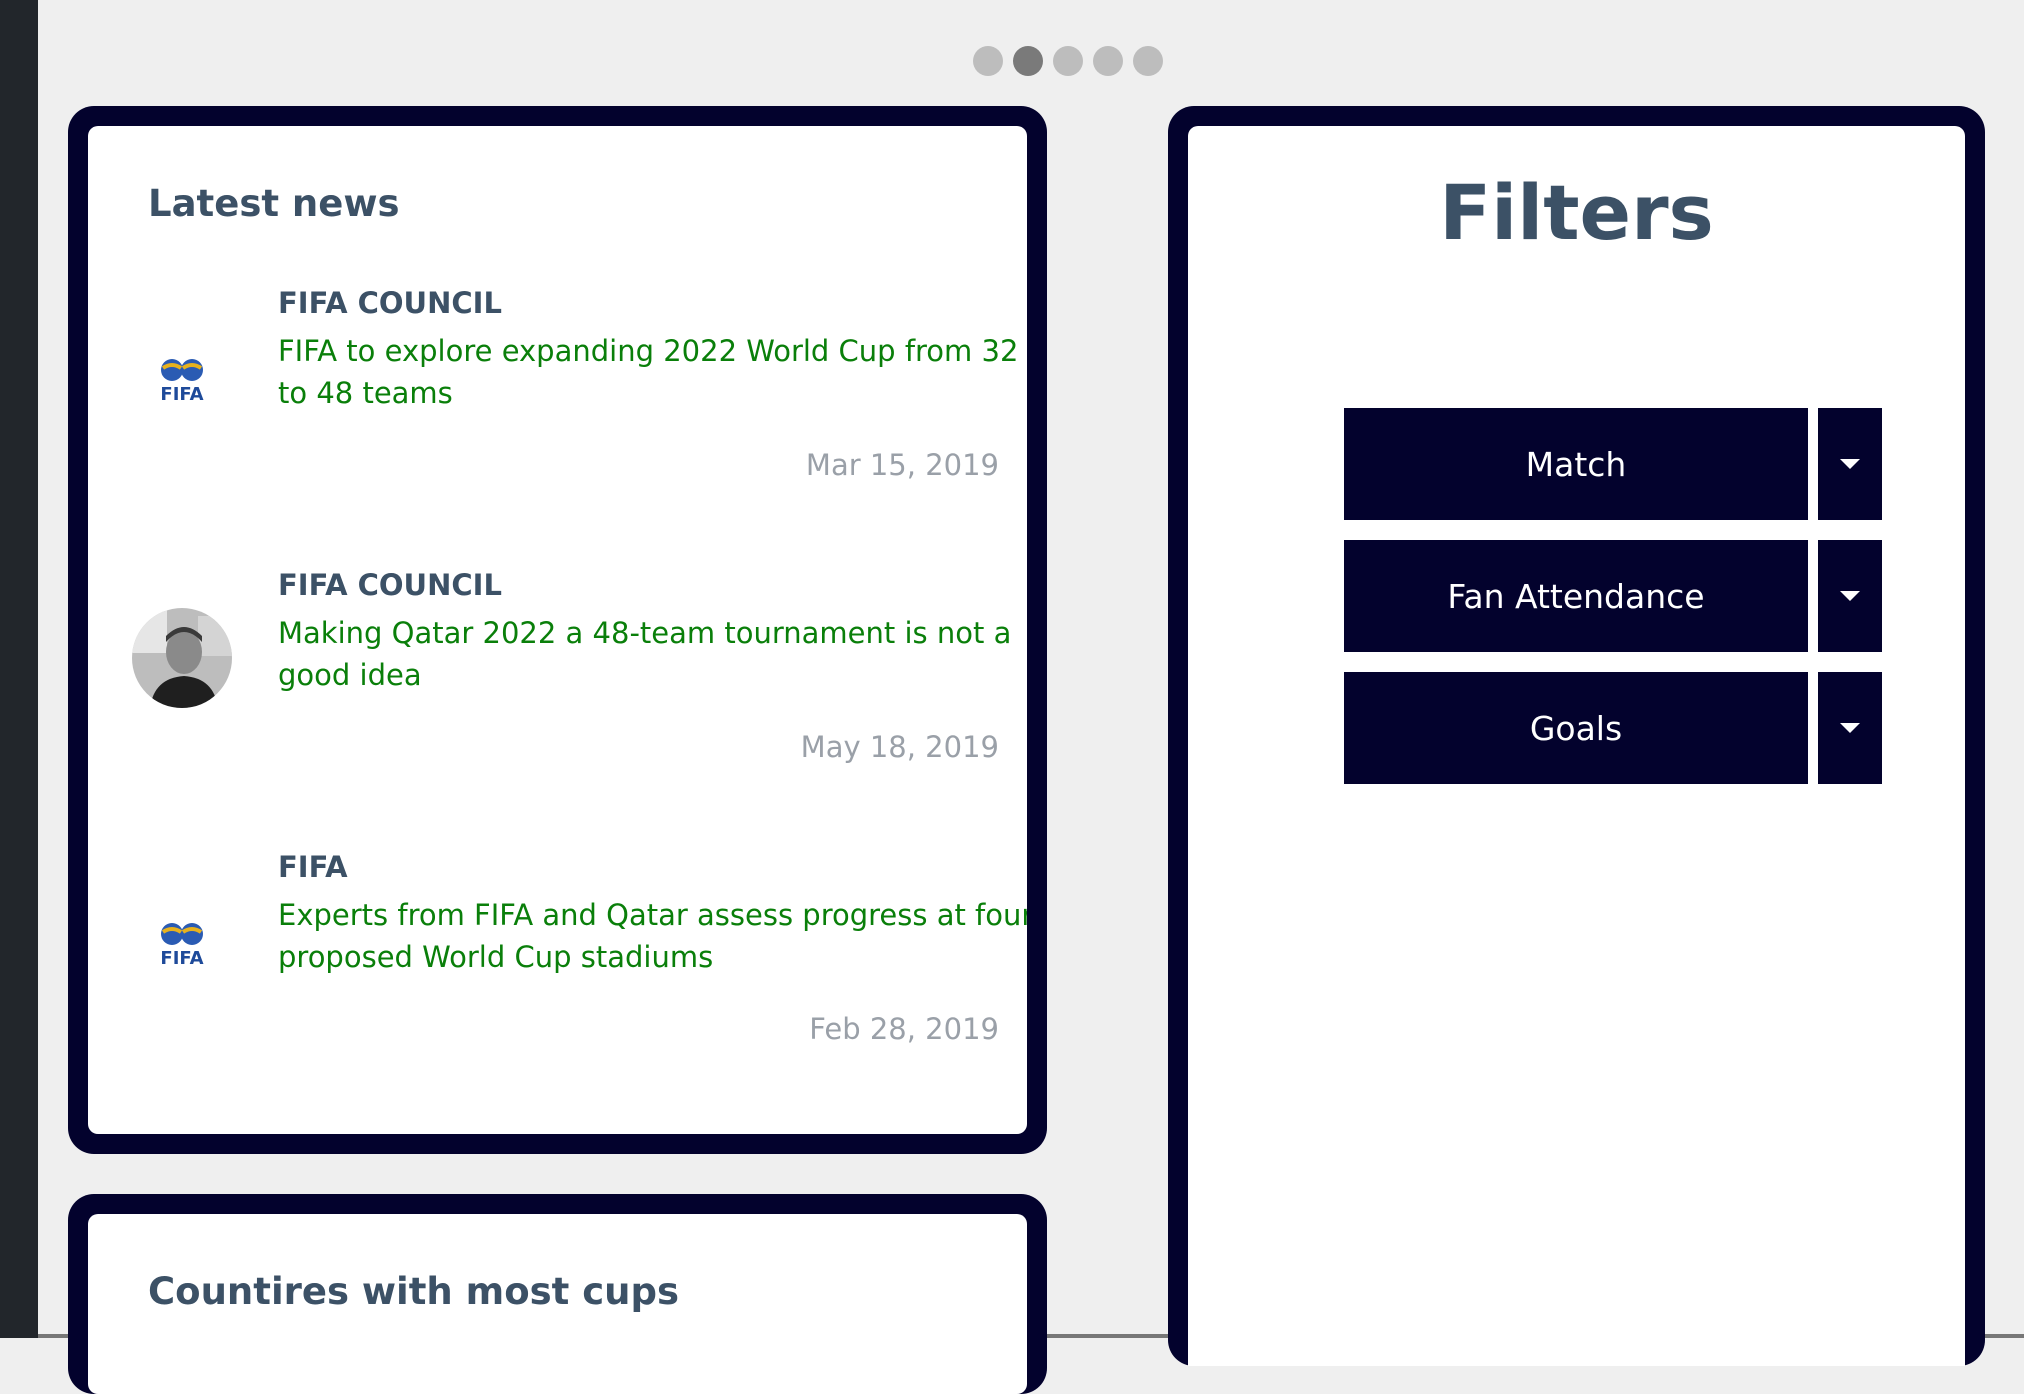 The height and width of the screenshot is (1394, 2024). What do you see at coordinates (274, 203) in the screenshot?
I see `latest-news-title: Latest news` at bounding box center [274, 203].